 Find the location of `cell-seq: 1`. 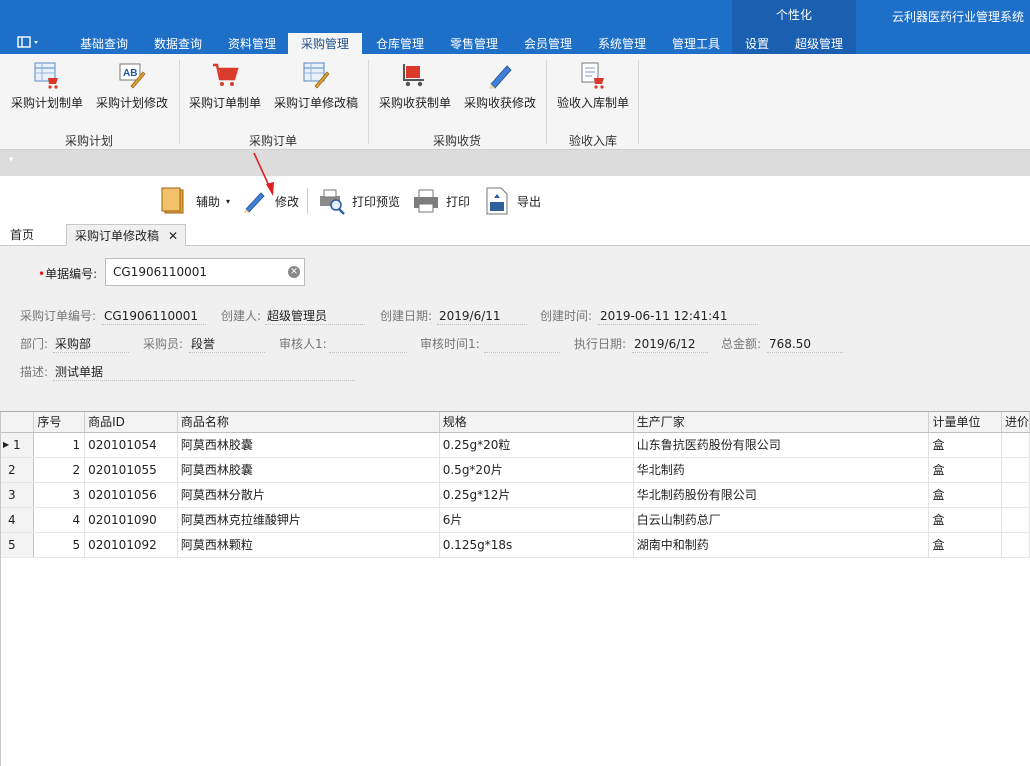

cell-seq: 1 is located at coordinates (59, 445).